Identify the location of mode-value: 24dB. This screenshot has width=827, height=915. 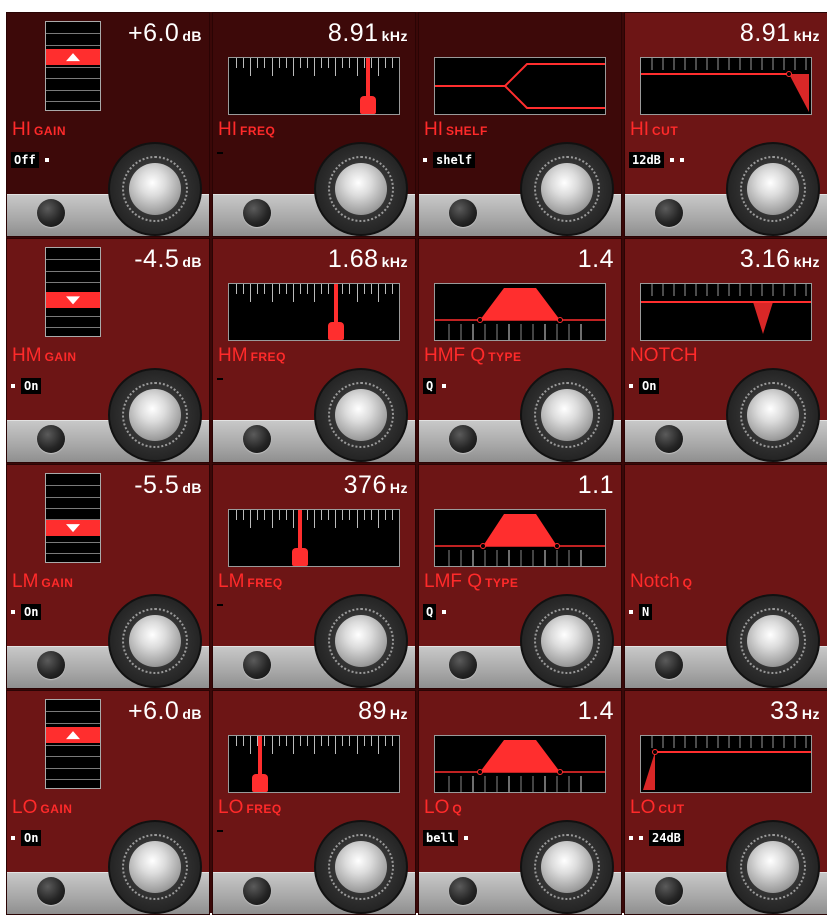
(666, 838).